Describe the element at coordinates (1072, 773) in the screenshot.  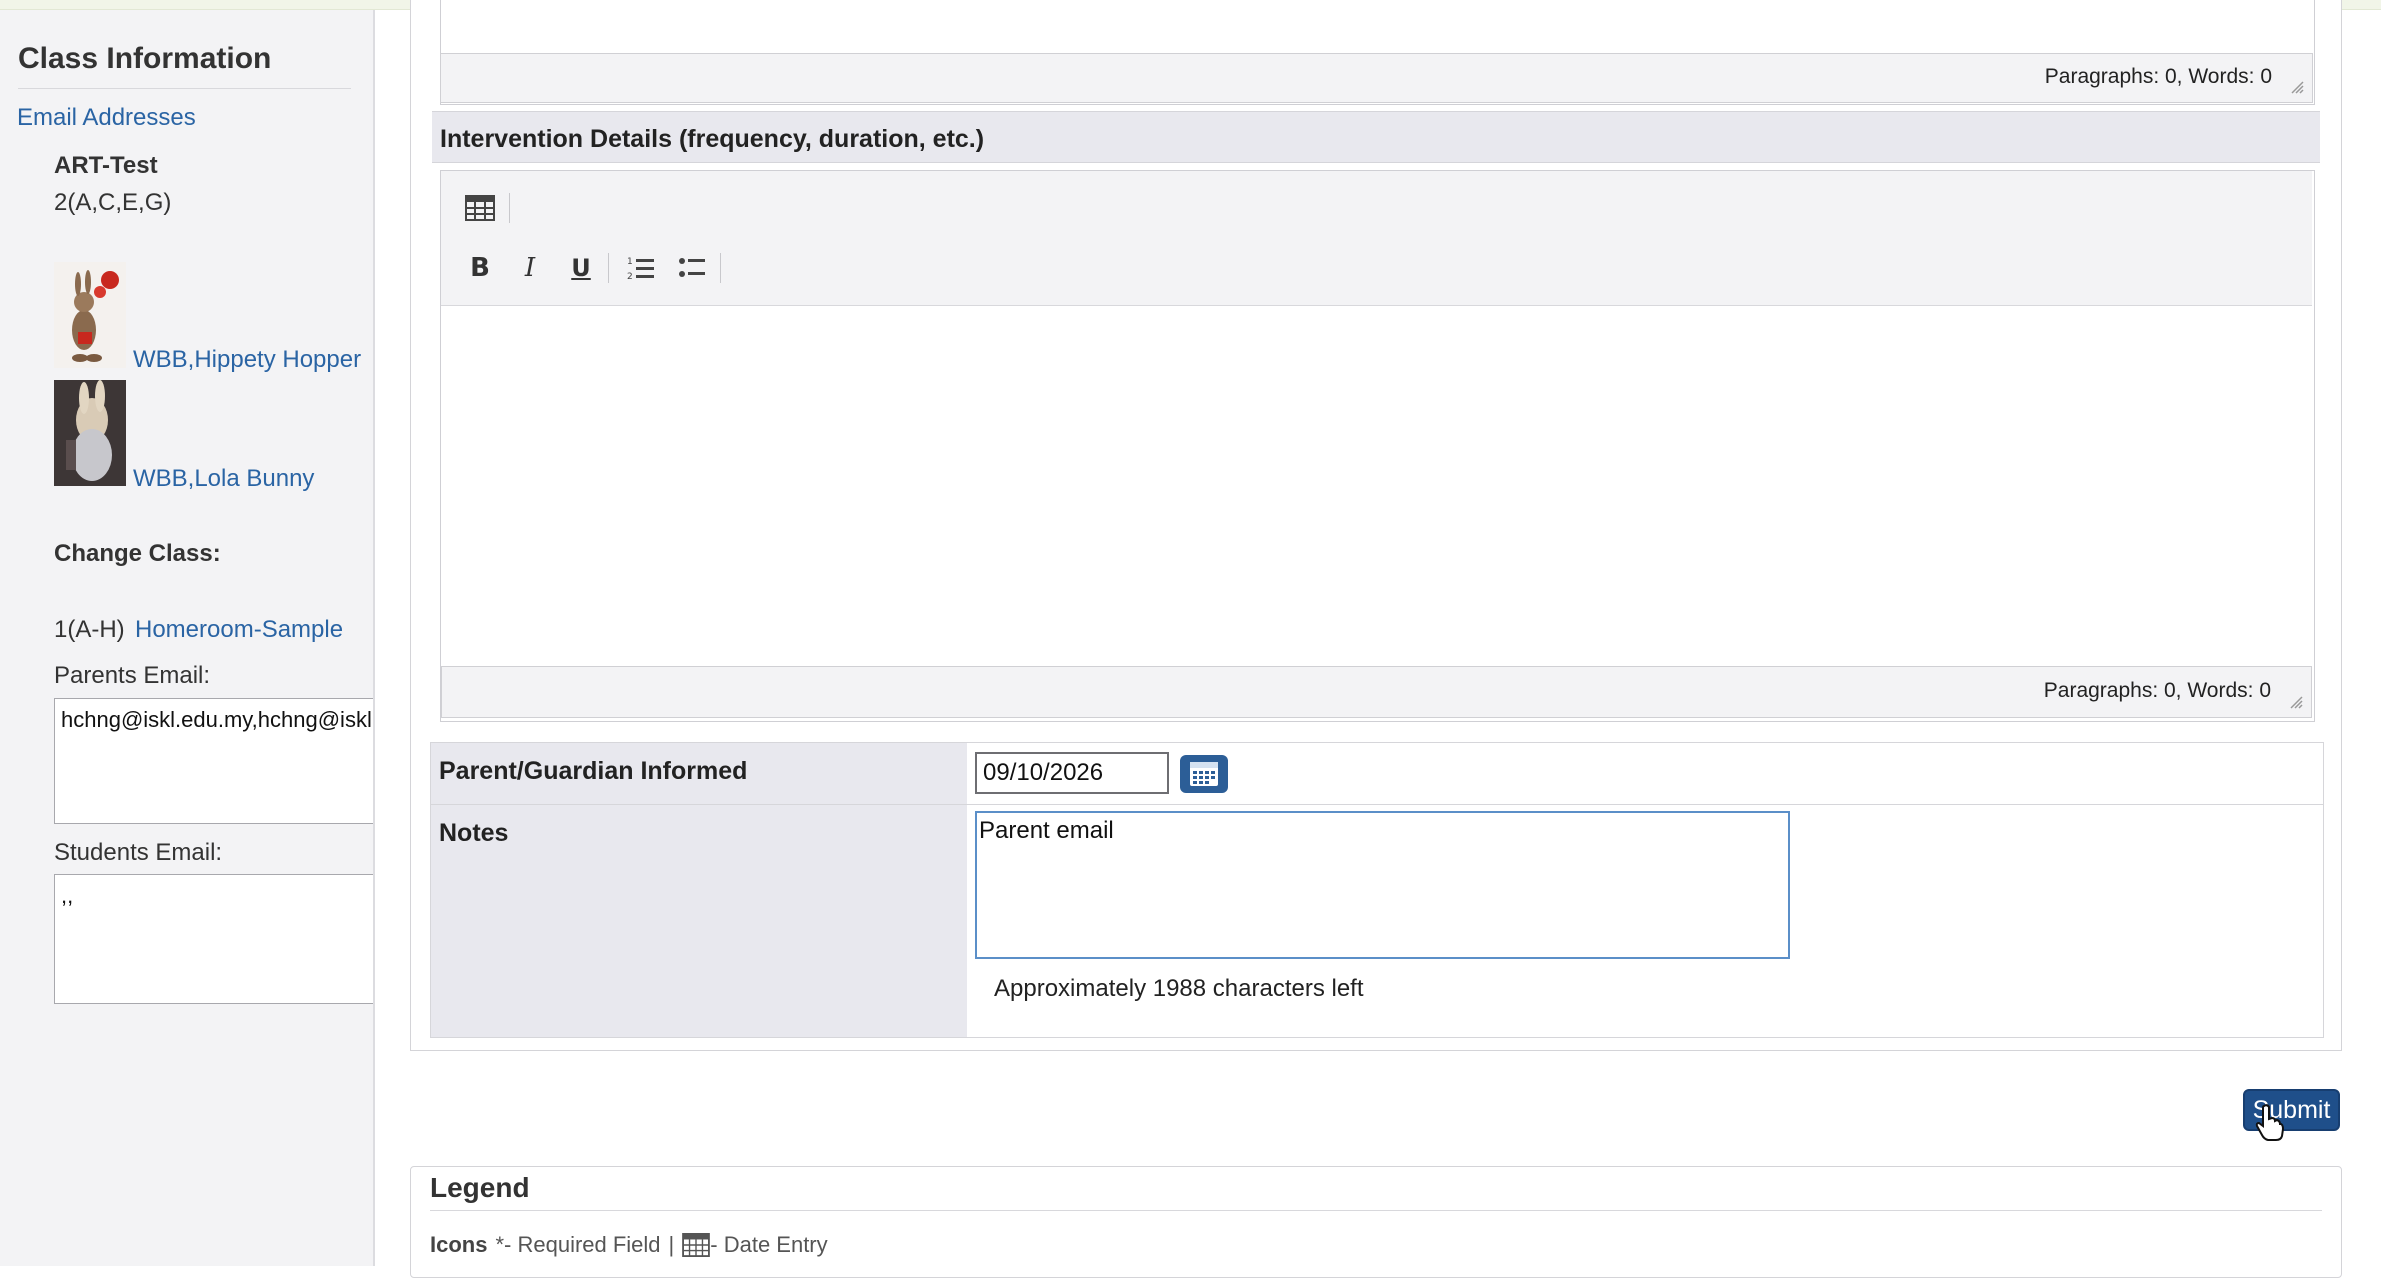
I see `parent-informed-date-input` at that location.